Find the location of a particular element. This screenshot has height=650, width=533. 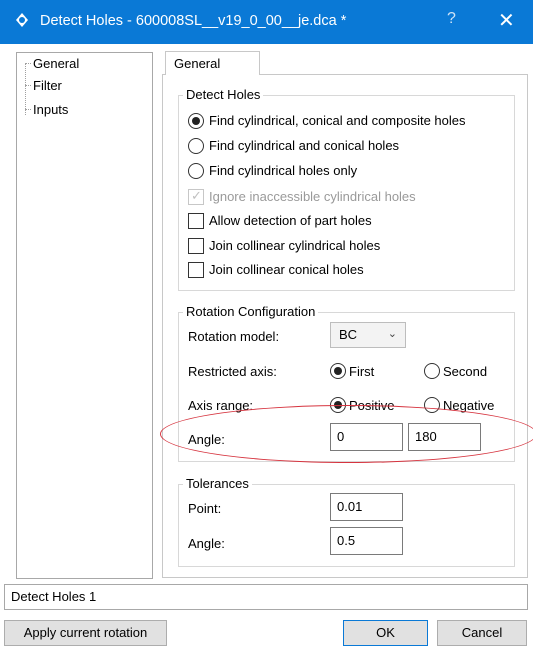

radio-axis-second is located at coordinates (432, 371).